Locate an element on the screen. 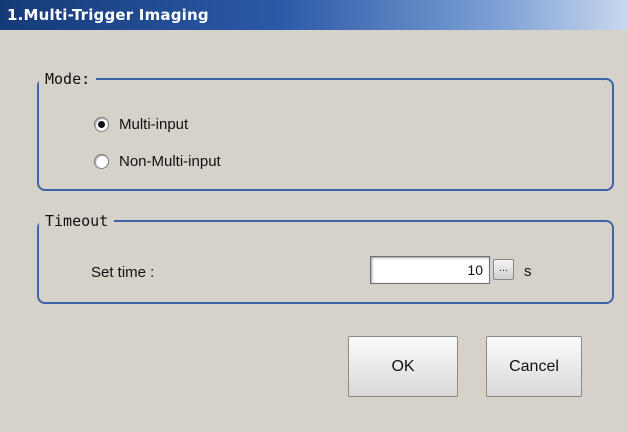 The width and height of the screenshot is (628, 432). window-title: 1.Multi-Trigger Imaging is located at coordinates (108, 15).